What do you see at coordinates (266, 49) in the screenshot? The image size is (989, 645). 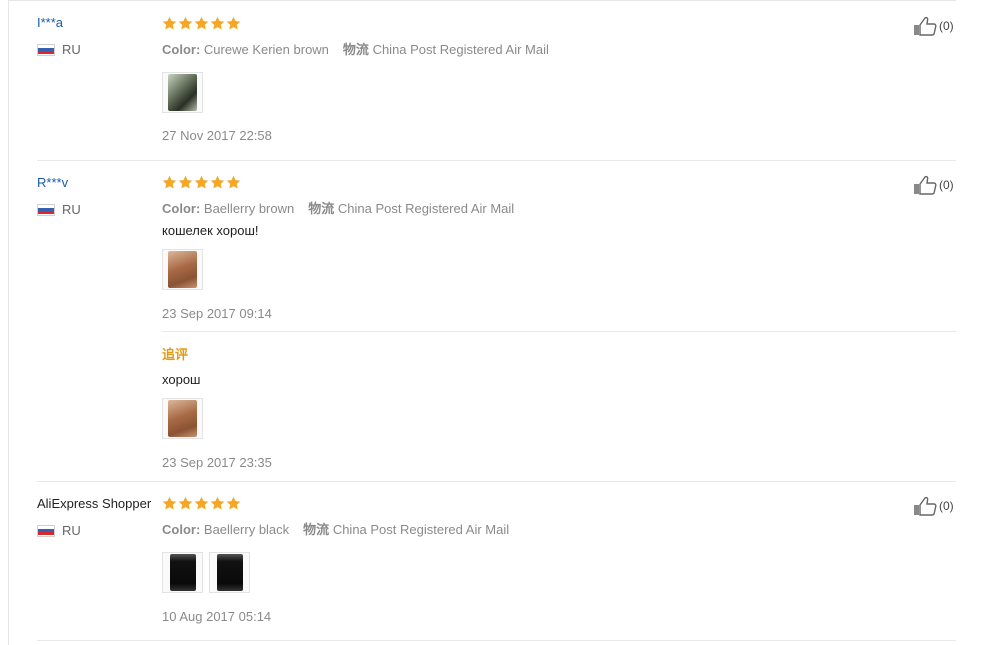 I see `color-value: Curewe Kerien brown` at bounding box center [266, 49].